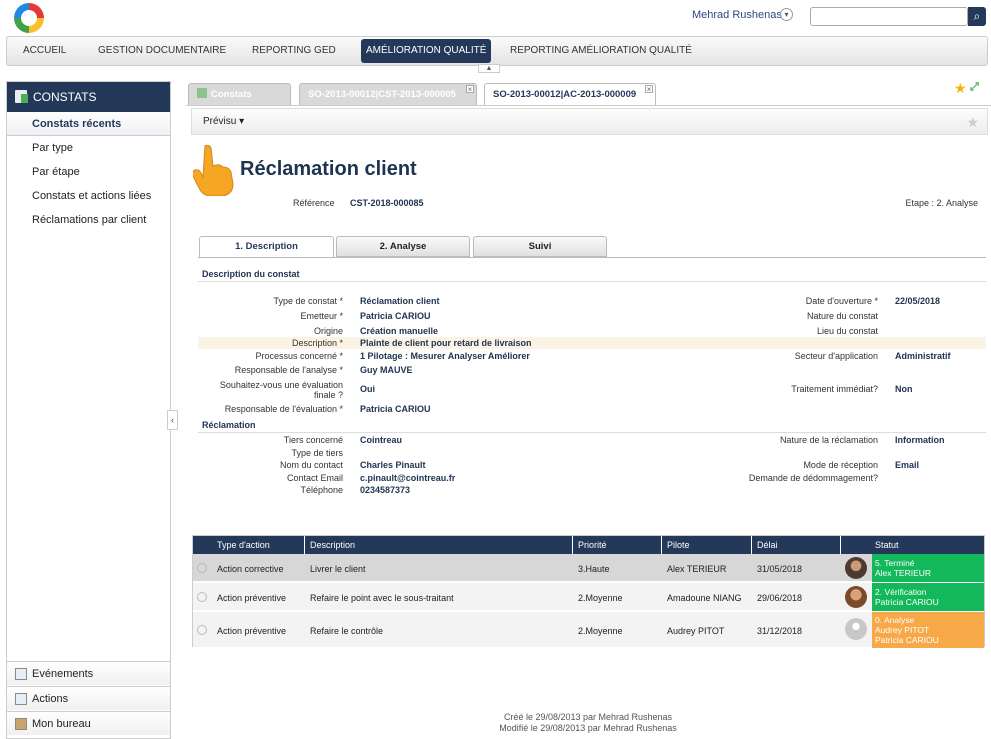 This screenshot has width=991, height=739. What do you see at coordinates (308, 301) in the screenshot?
I see `field-label: Type de constat *` at bounding box center [308, 301].